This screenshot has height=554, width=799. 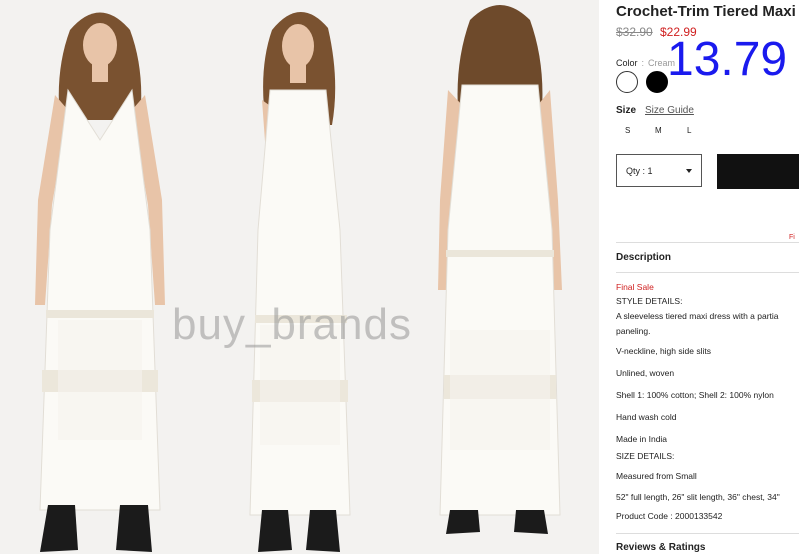 What do you see at coordinates (645, 63) in the screenshot?
I see `color-selector-label: Color: Cream` at bounding box center [645, 63].